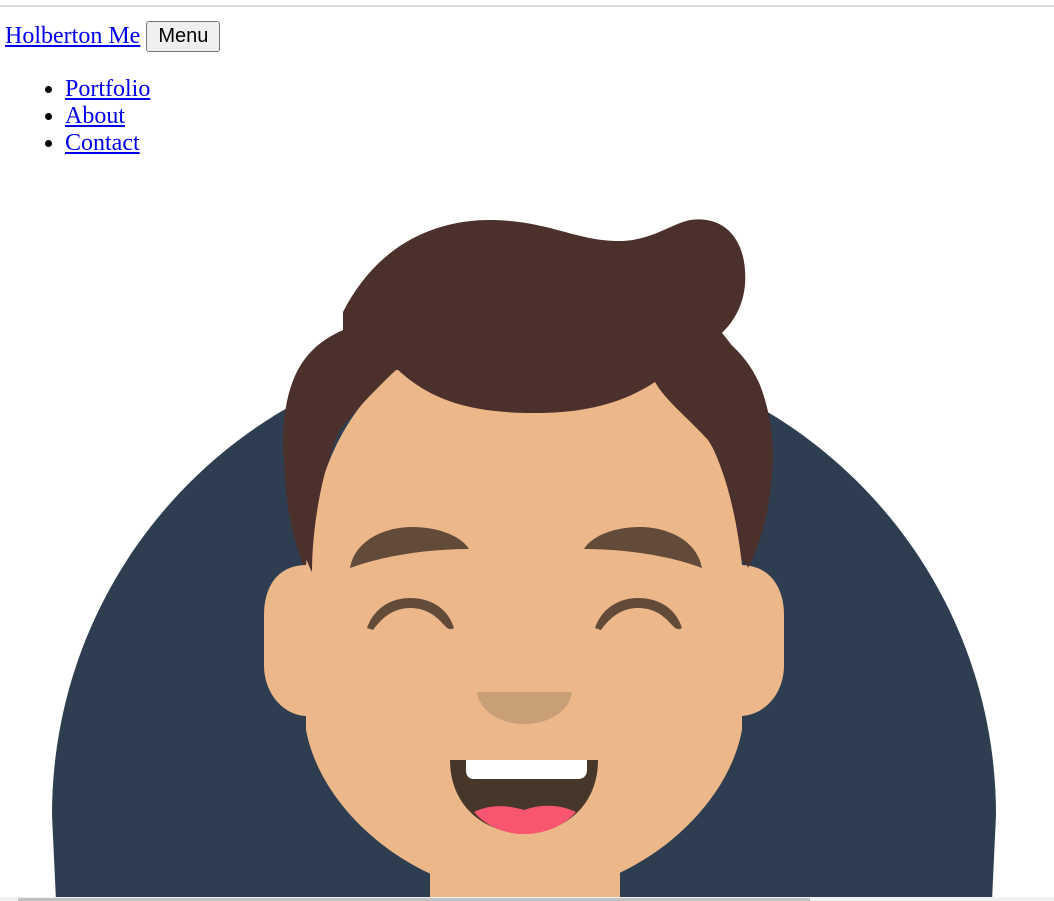 This screenshot has width=1054, height=901. I want to click on nav-link-portfolio: Portfolio, so click(107, 89).